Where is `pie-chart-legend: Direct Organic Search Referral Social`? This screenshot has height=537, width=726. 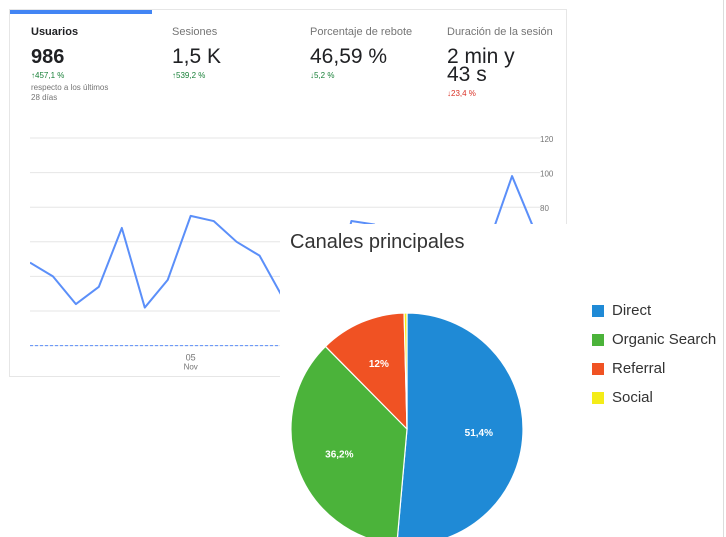
pie-chart-legend: Direct Organic Search Referral Social is located at coordinates (659, 354).